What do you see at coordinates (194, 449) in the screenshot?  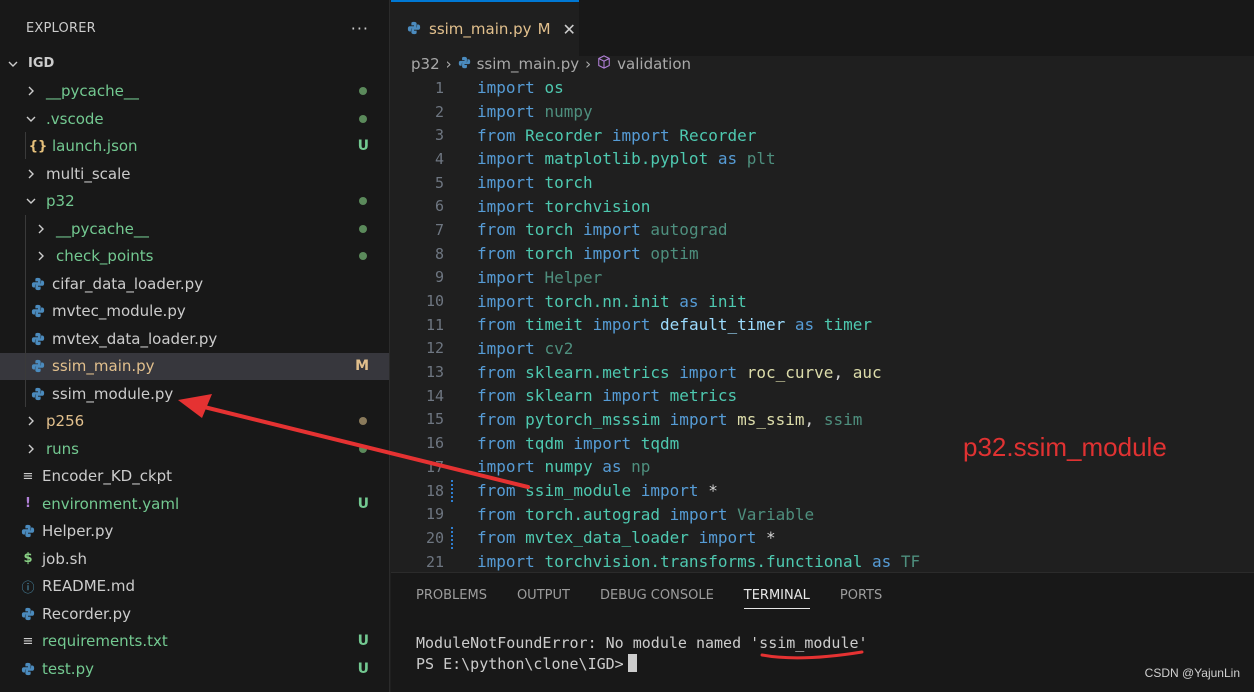 I see `tree-item: runs` at bounding box center [194, 449].